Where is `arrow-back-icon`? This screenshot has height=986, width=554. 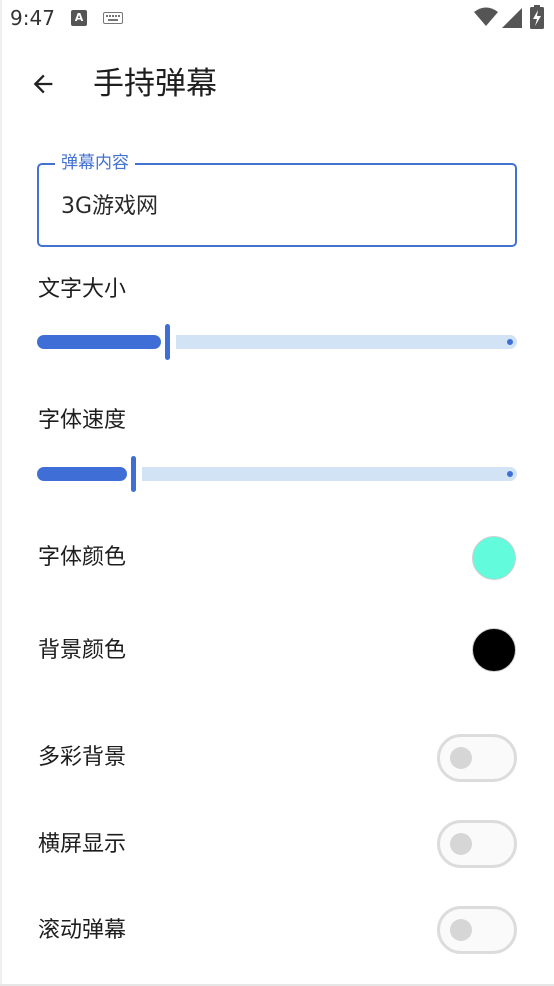
arrow-back-icon is located at coordinates (43, 84).